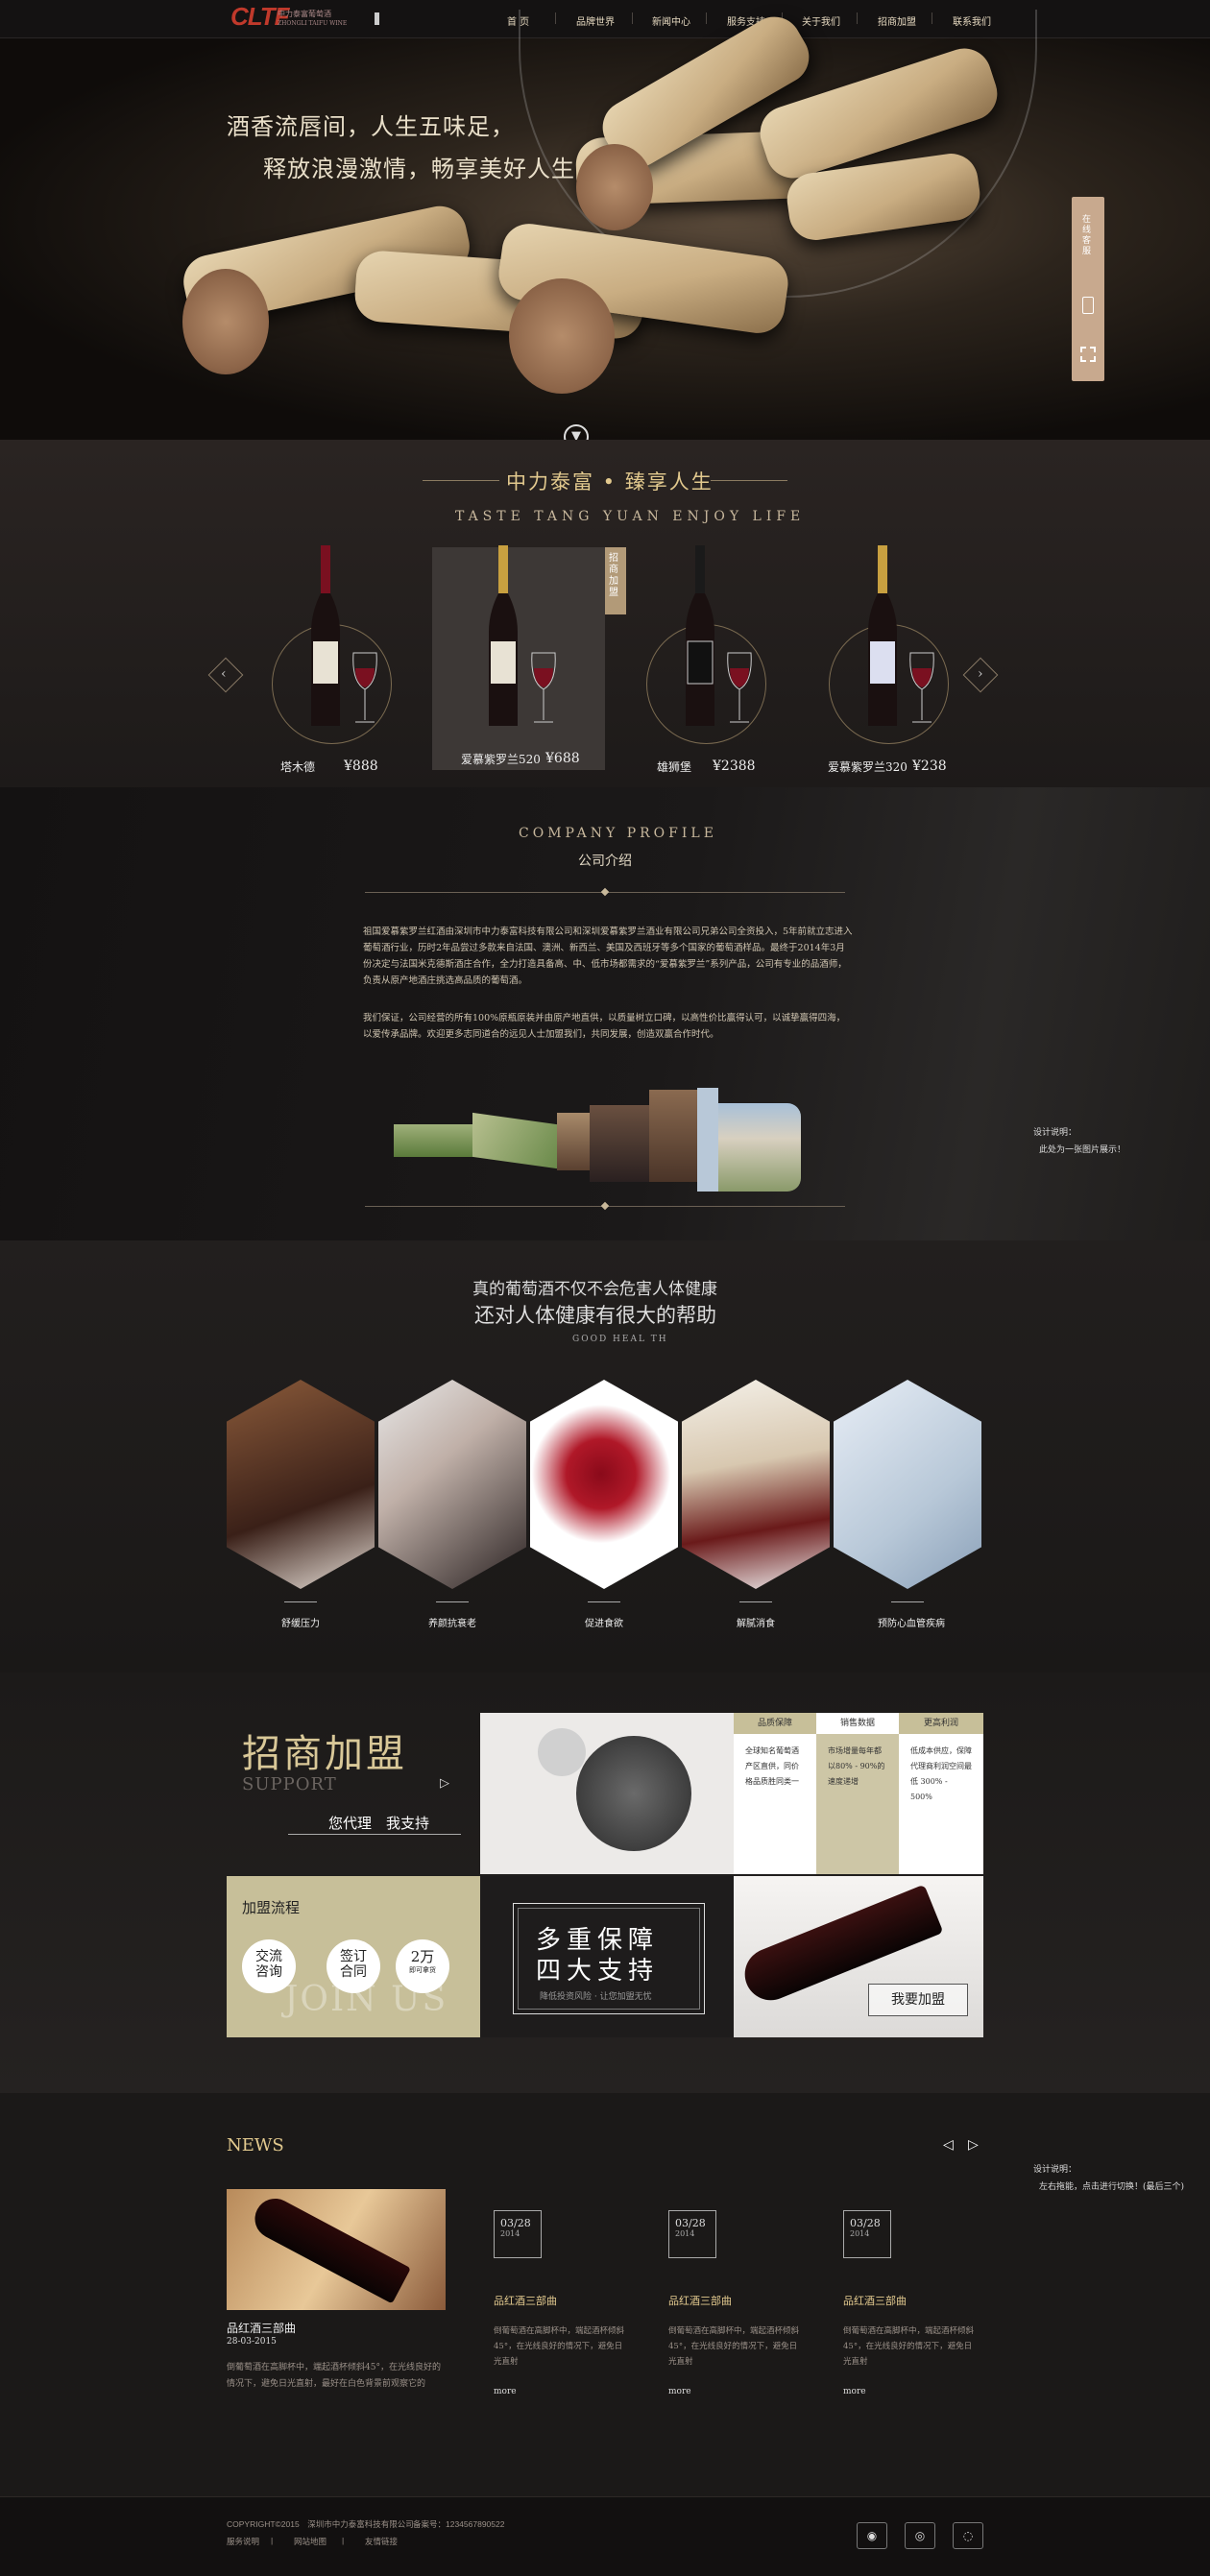 Image resolution: width=1210 pixels, height=2576 pixels. What do you see at coordinates (525, 2301) in the screenshot?
I see `news-item-title: 品红酒三部曲` at bounding box center [525, 2301].